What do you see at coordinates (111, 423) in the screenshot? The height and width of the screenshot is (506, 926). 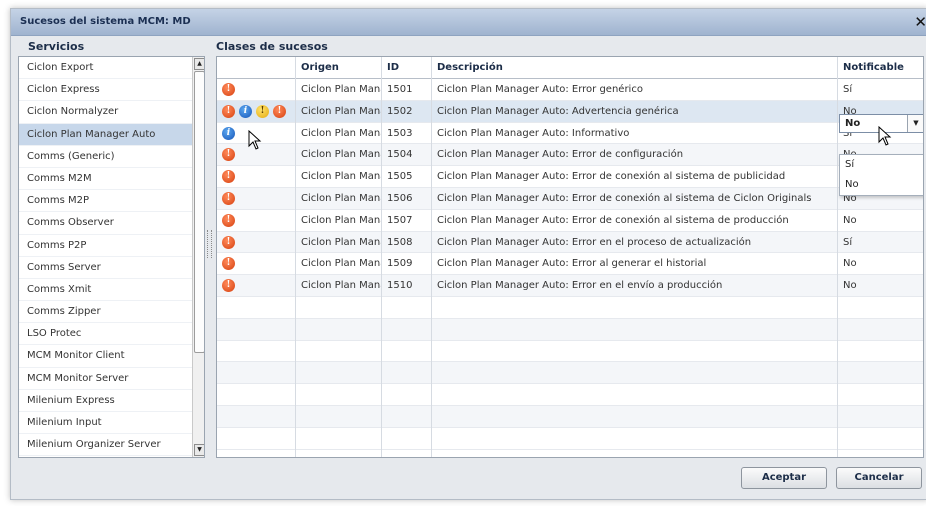 I see `service-item: Milenium Input` at bounding box center [111, 423].